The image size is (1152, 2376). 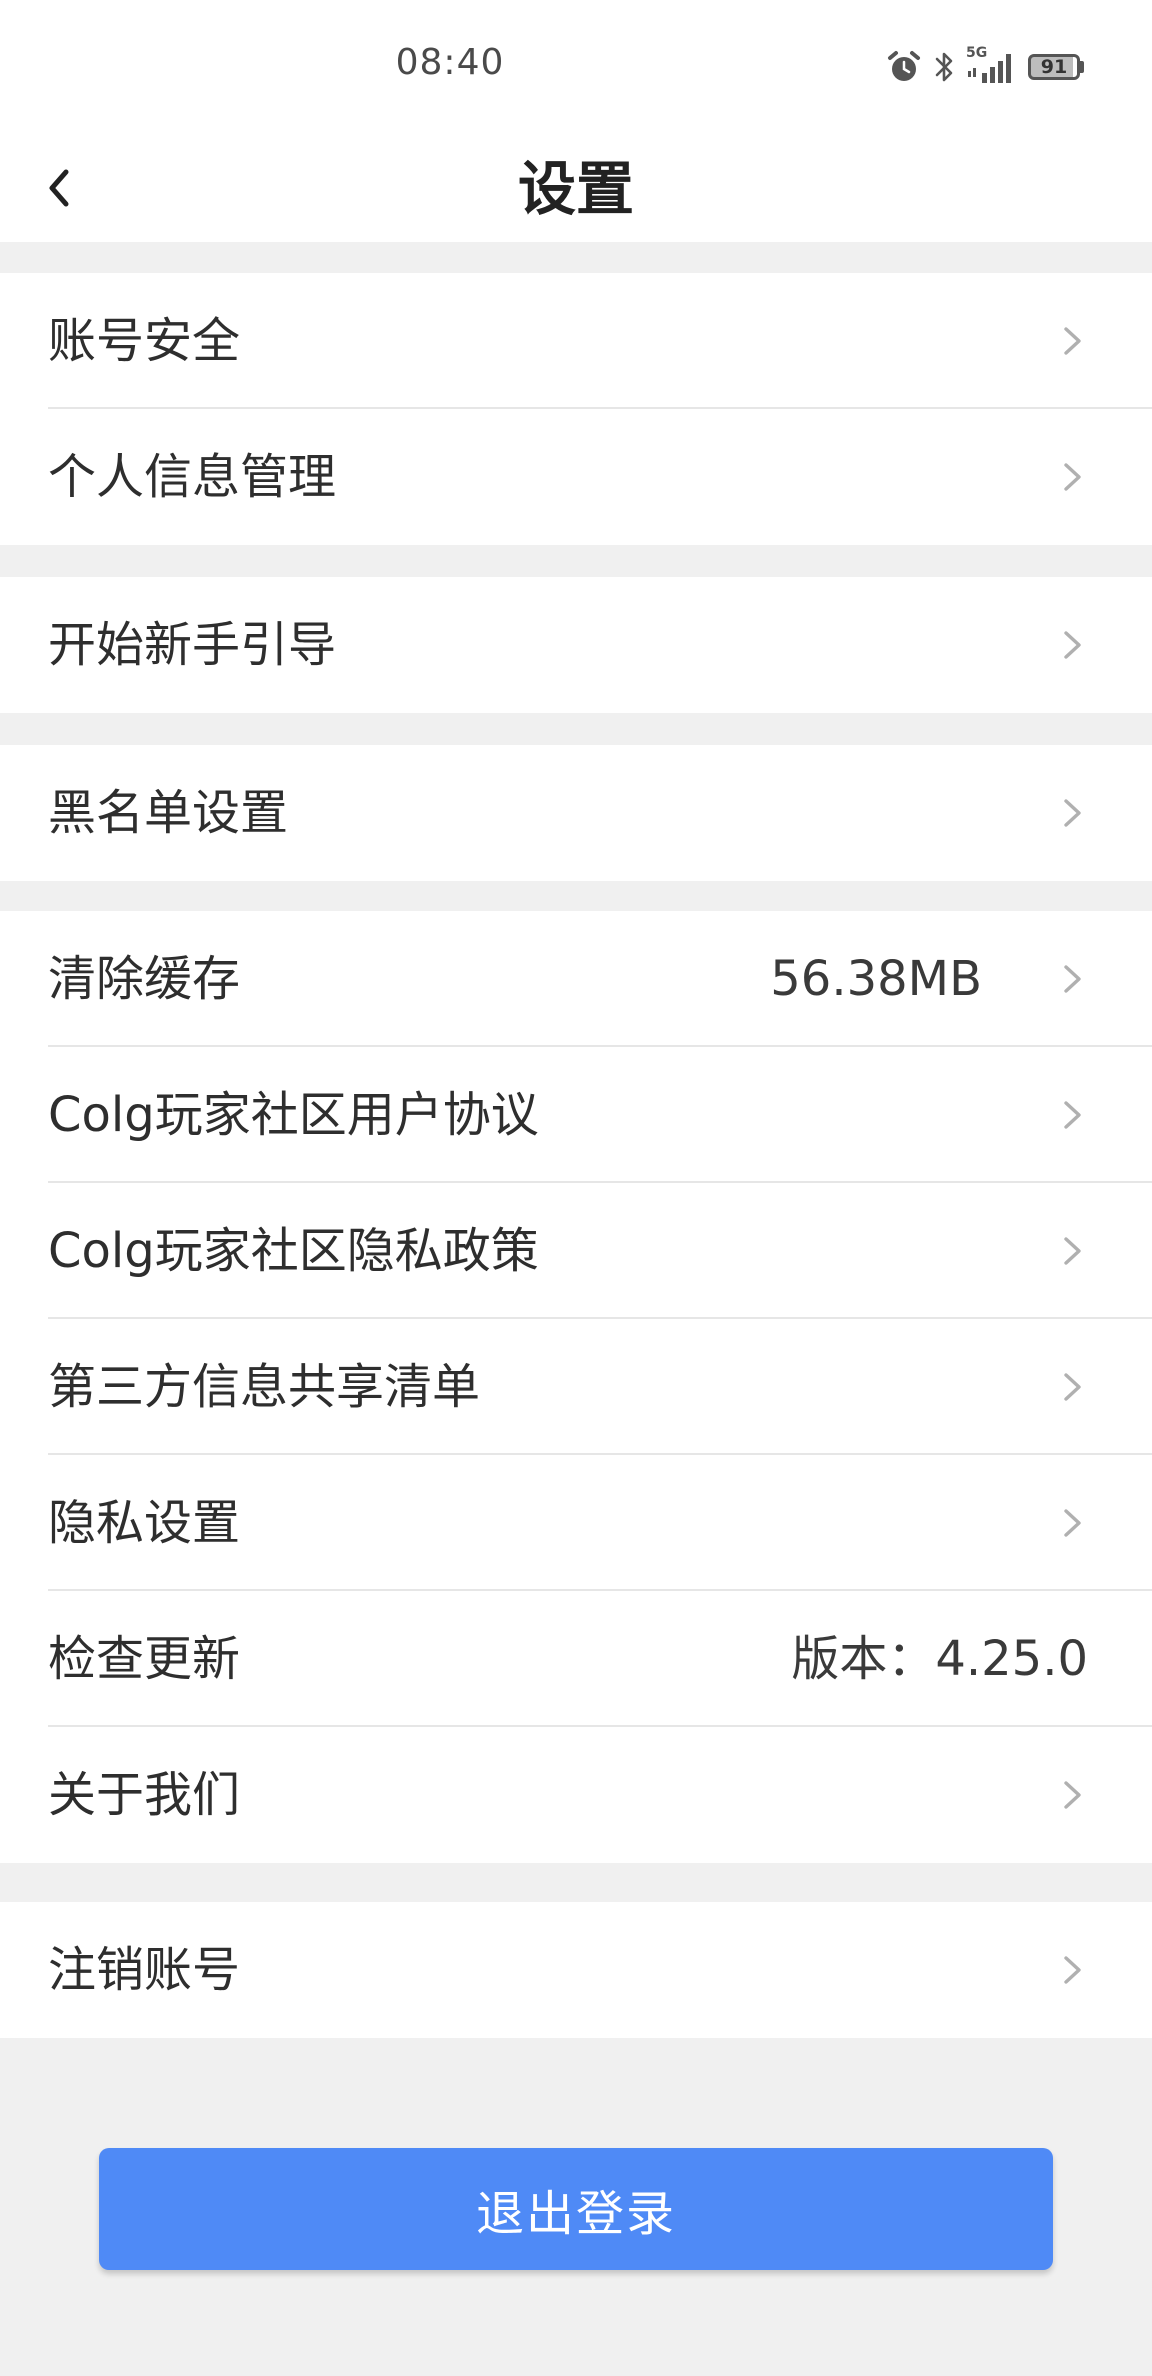 What do you see at coordinates (192, 477) in the screenshot?
I see `row-label: 个人信息管理` at bounding box center [192, 477].